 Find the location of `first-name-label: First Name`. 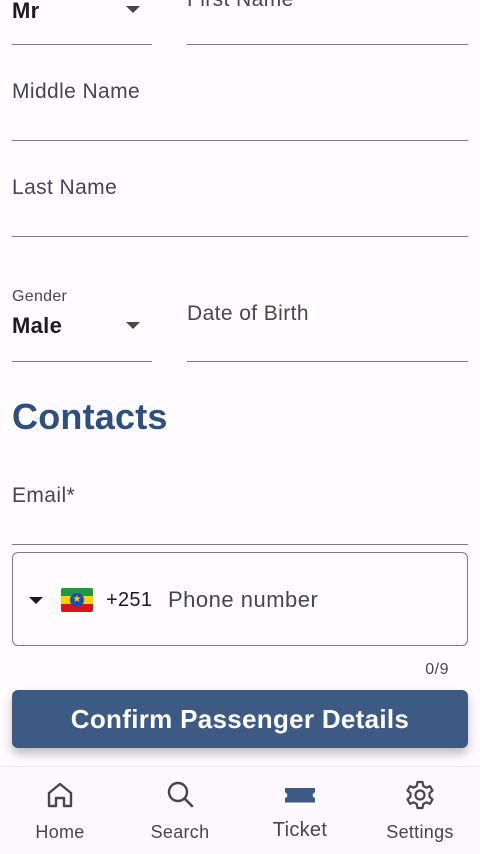

first-name-label: First Name is located at coordinates (240, 6).